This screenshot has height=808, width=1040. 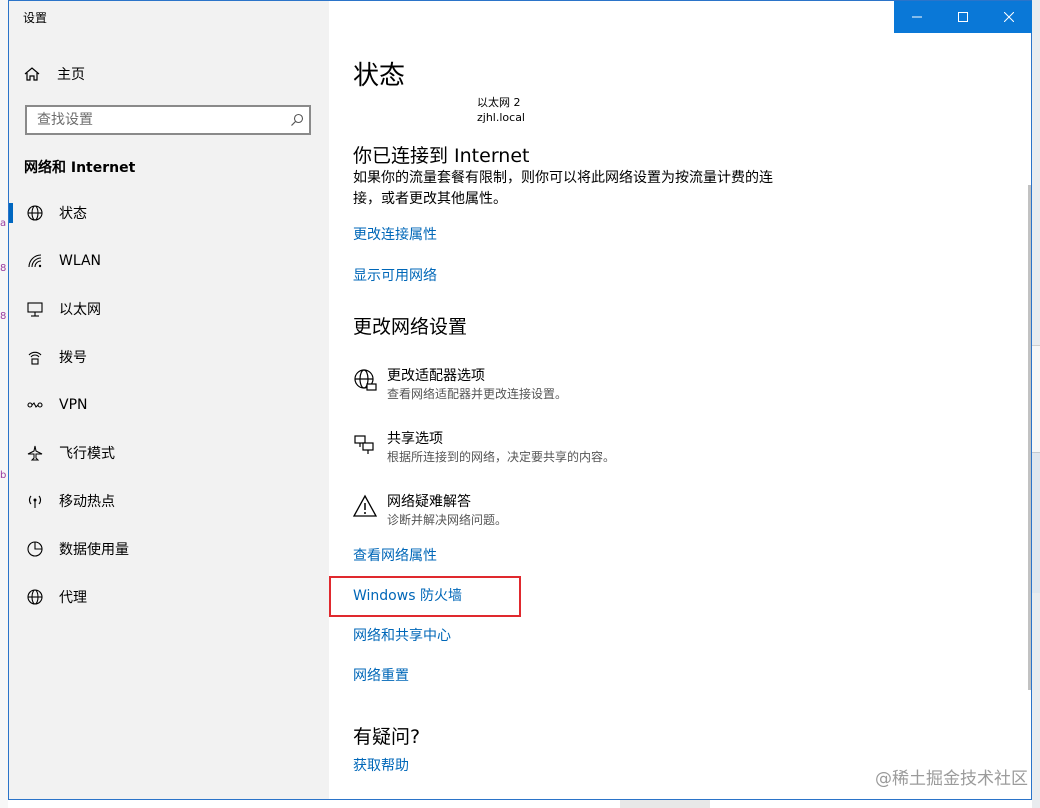 I want to click on network-domain: zjhl.local, so click(x=501, y=117).